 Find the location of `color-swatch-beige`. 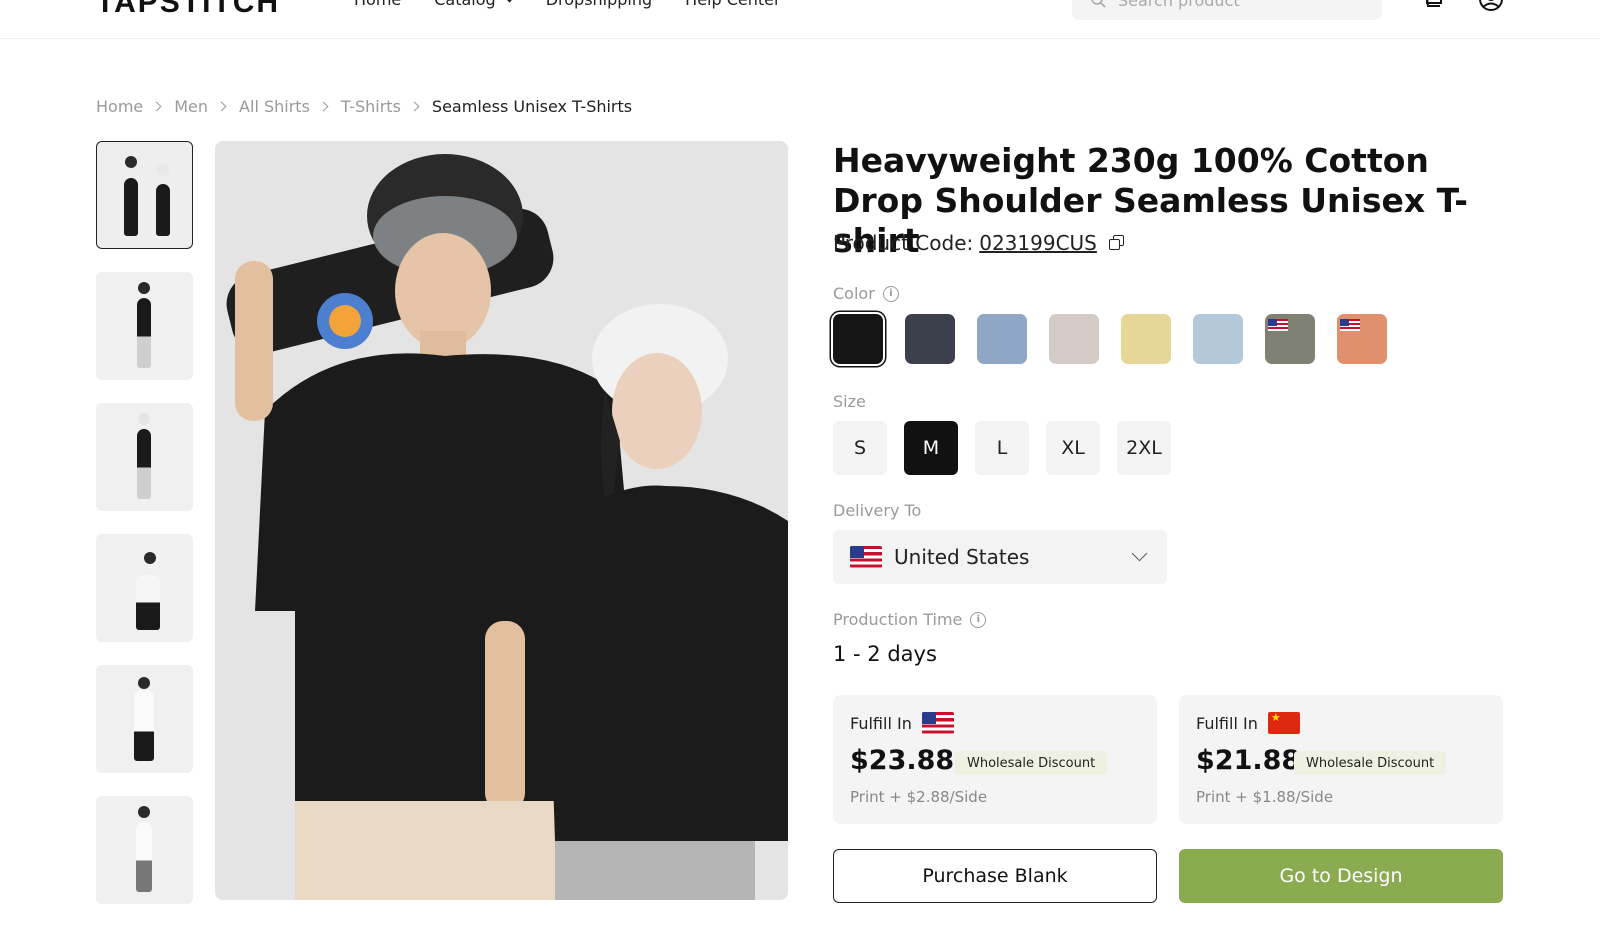

color-swatch-beige is located at coordinates (1074, 339).